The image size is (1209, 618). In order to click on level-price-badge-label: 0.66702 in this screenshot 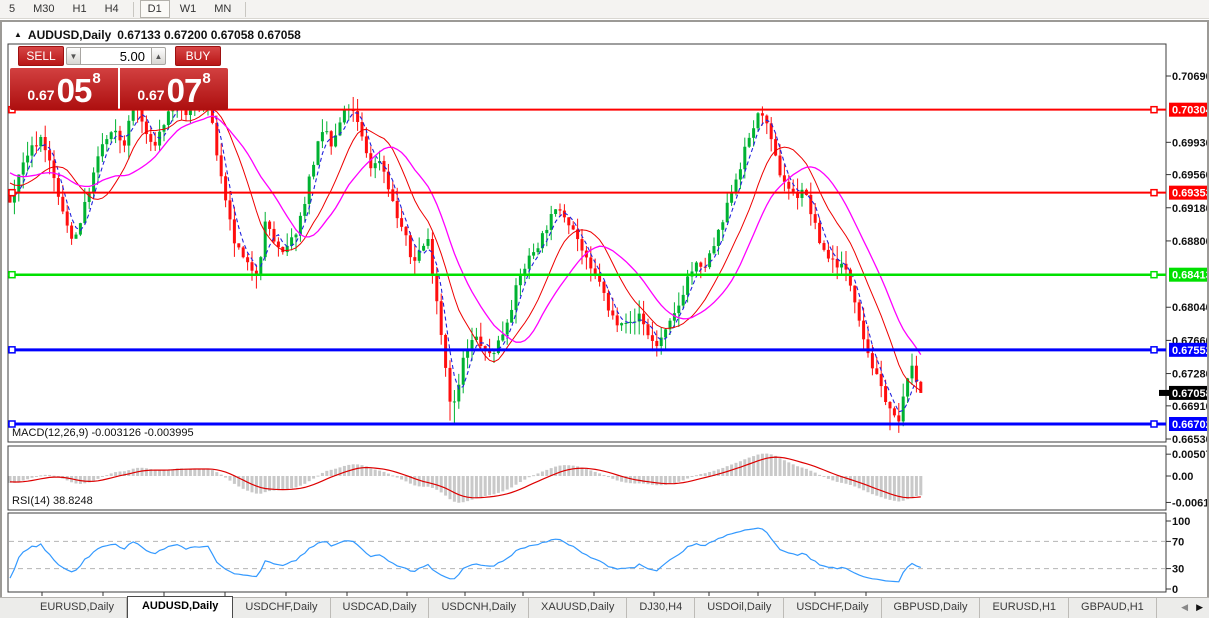, I will do `click(1189, 425)`.